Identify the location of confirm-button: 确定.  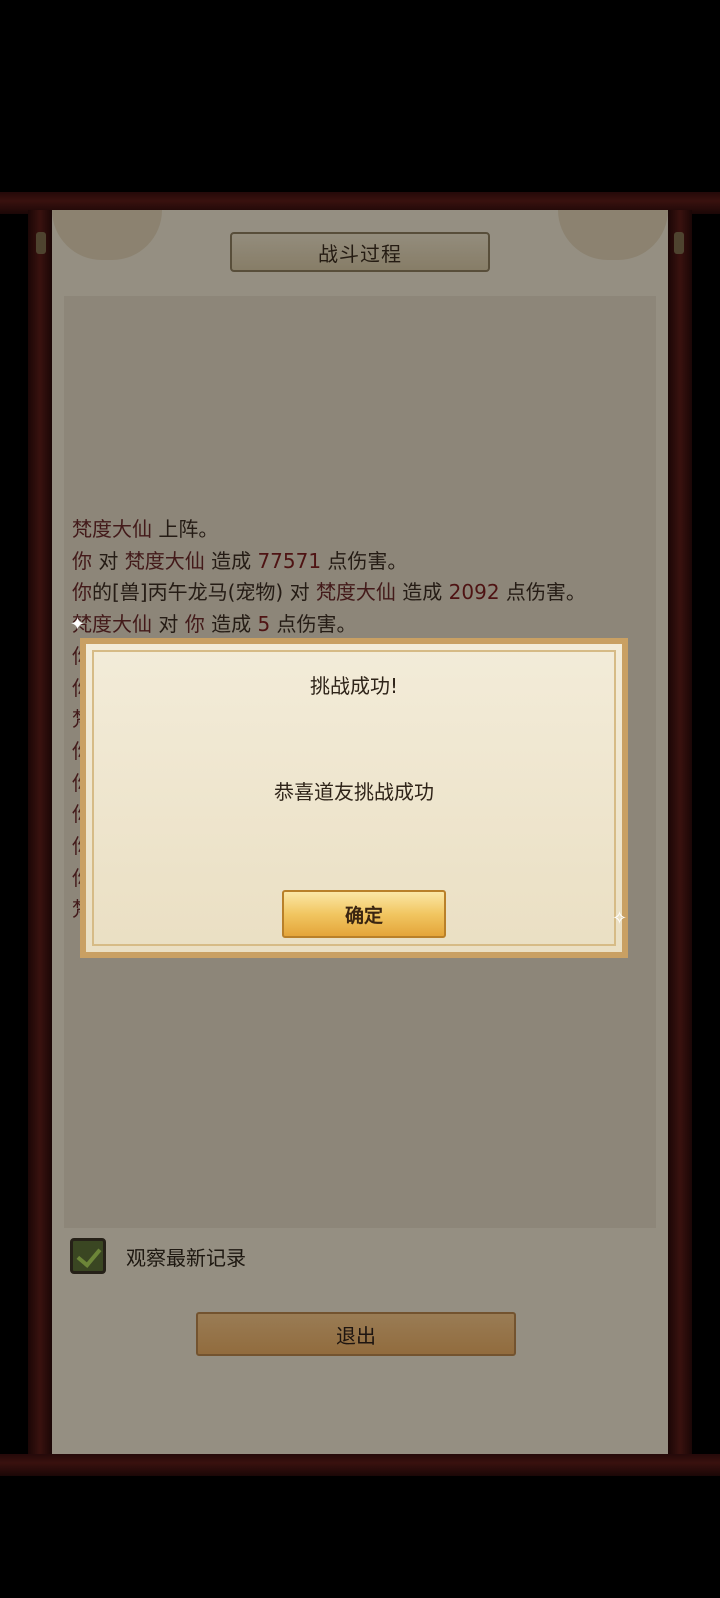
(364, 914).